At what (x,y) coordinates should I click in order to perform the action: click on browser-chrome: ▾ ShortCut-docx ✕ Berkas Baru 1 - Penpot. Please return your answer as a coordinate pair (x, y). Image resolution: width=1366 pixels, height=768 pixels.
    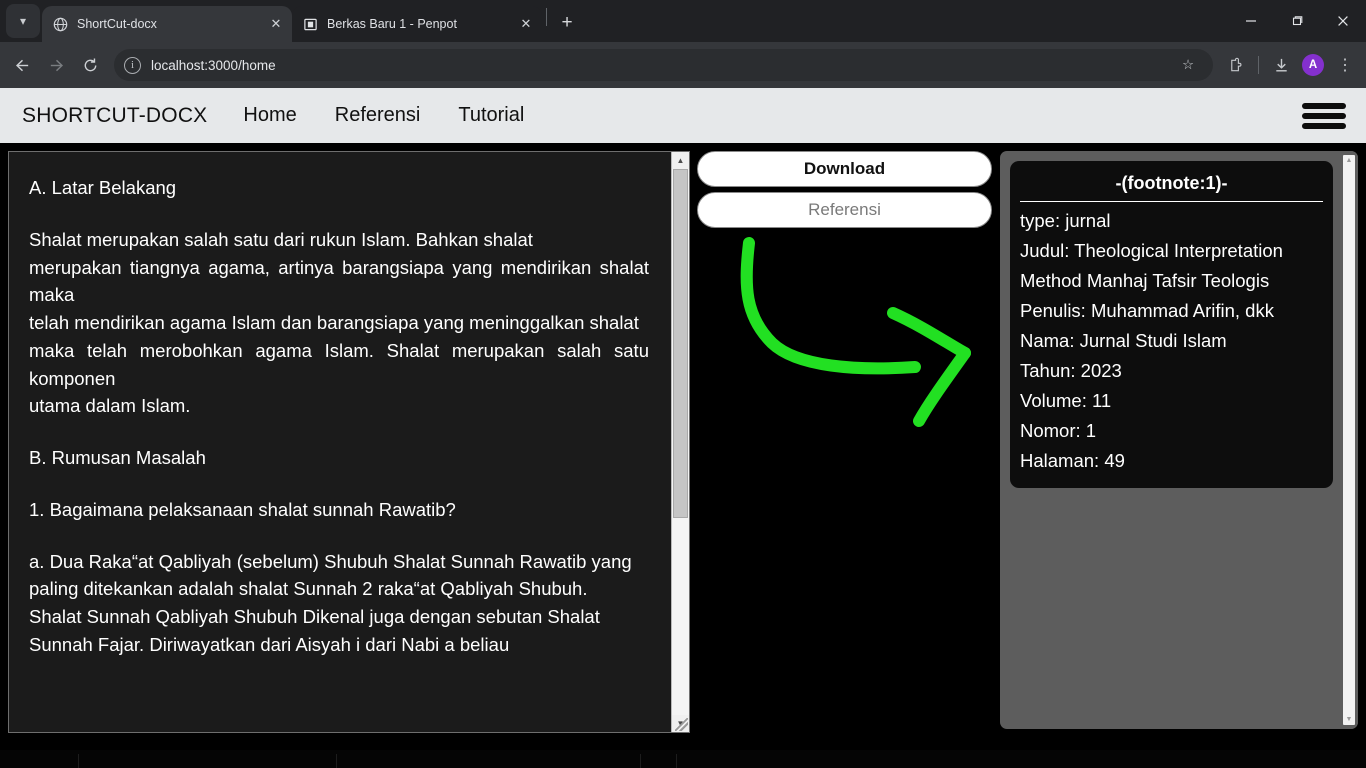
    Looking at the image, I should click on (683, 44).